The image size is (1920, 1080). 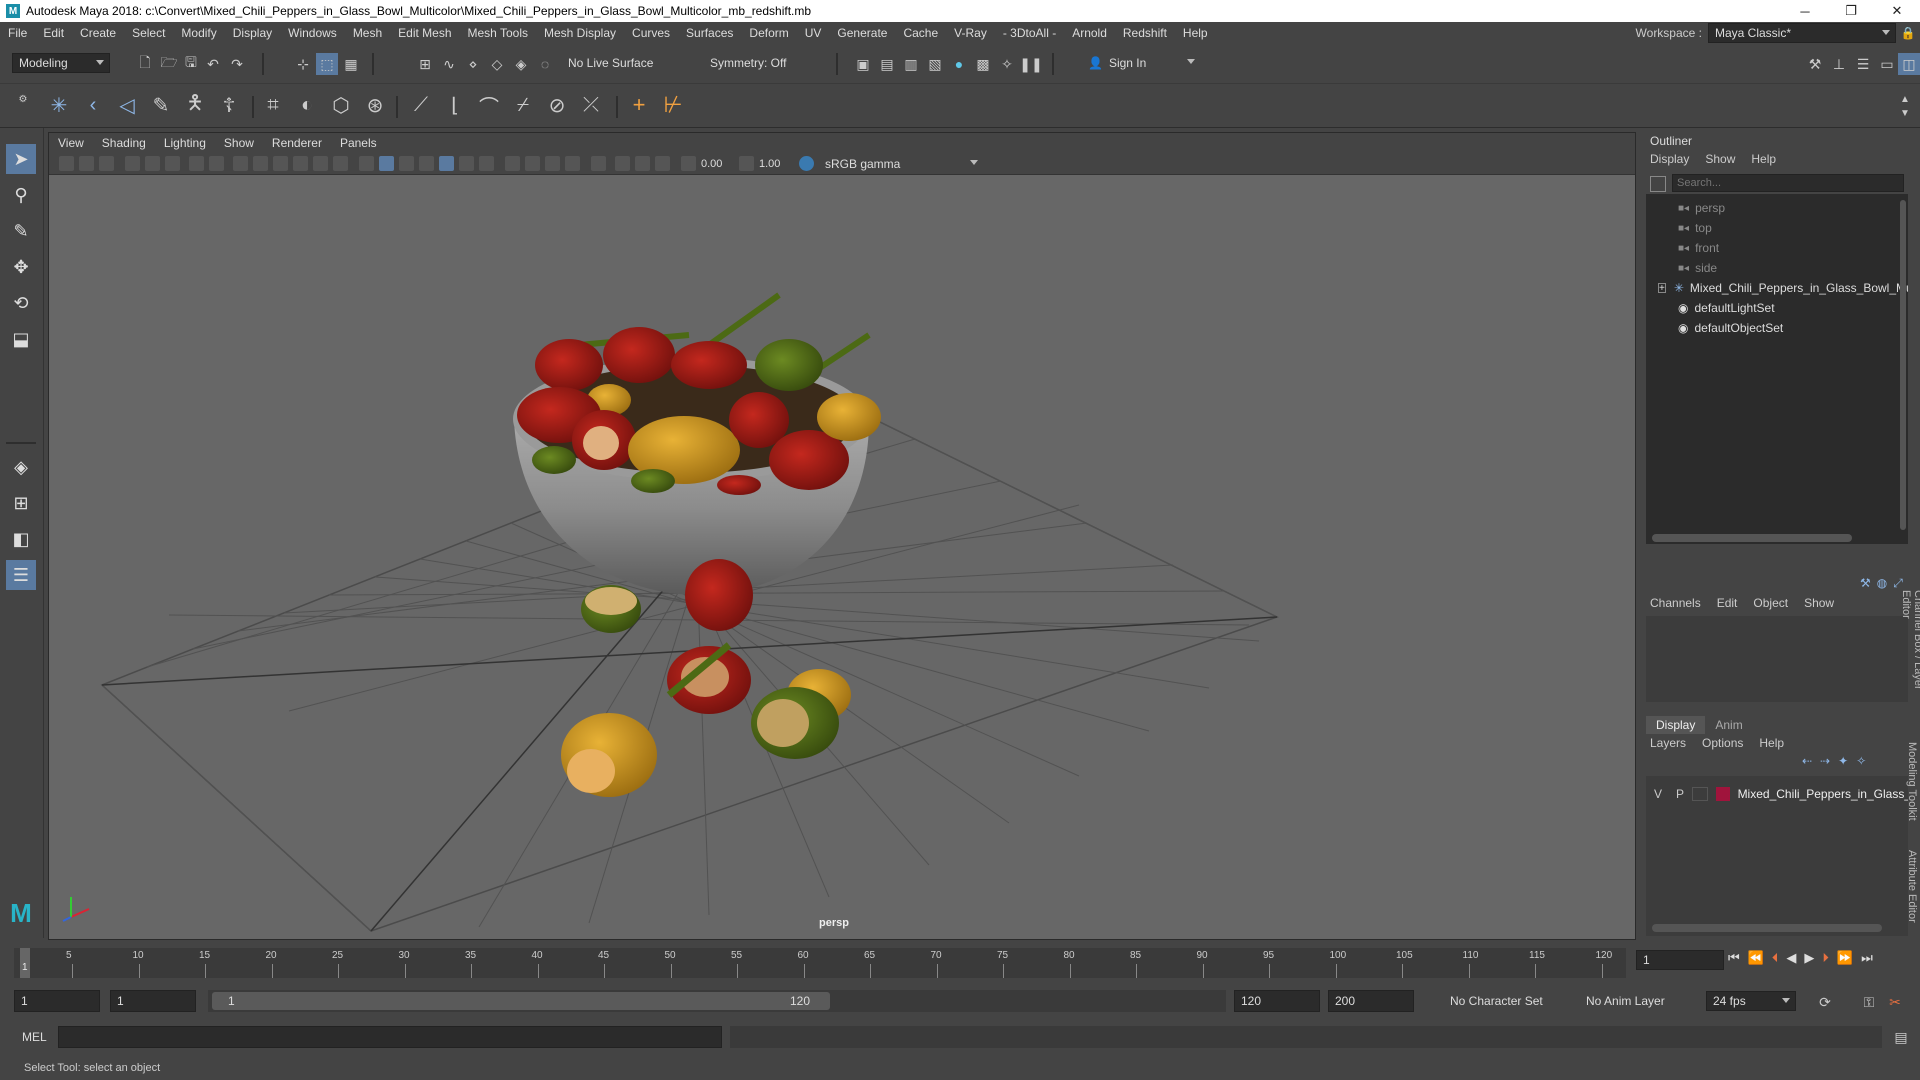 What do you see at coordinates (273, 105) in the screenshot?
I see `quad-draw-icon: ⌗` at bounding box center [273, 105].